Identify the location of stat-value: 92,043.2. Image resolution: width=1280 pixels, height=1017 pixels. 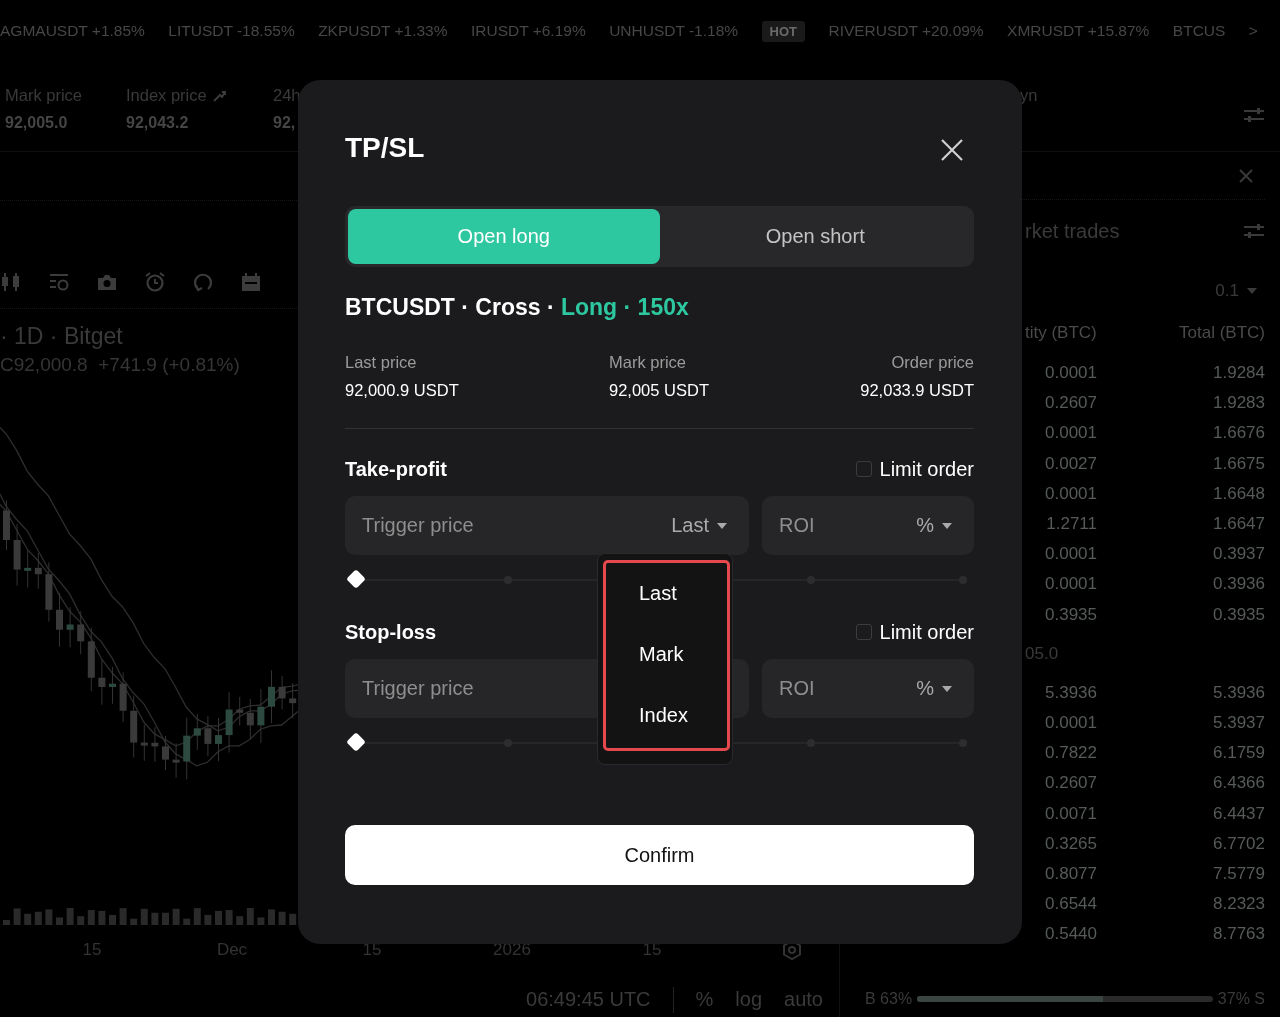
(158, 123).